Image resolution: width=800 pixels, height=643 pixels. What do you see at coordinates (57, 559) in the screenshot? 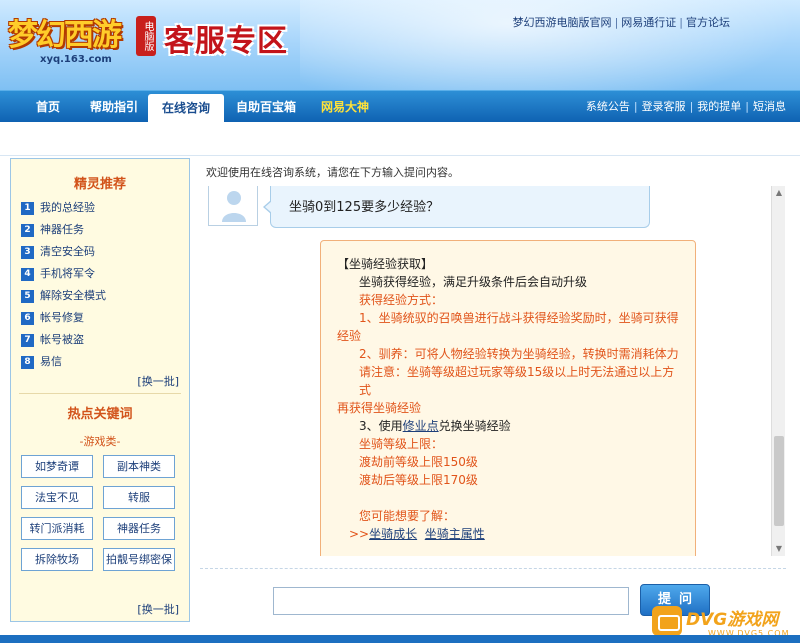
I see `keyword-button: 拆除牧场` at bounding box center [57, 559].